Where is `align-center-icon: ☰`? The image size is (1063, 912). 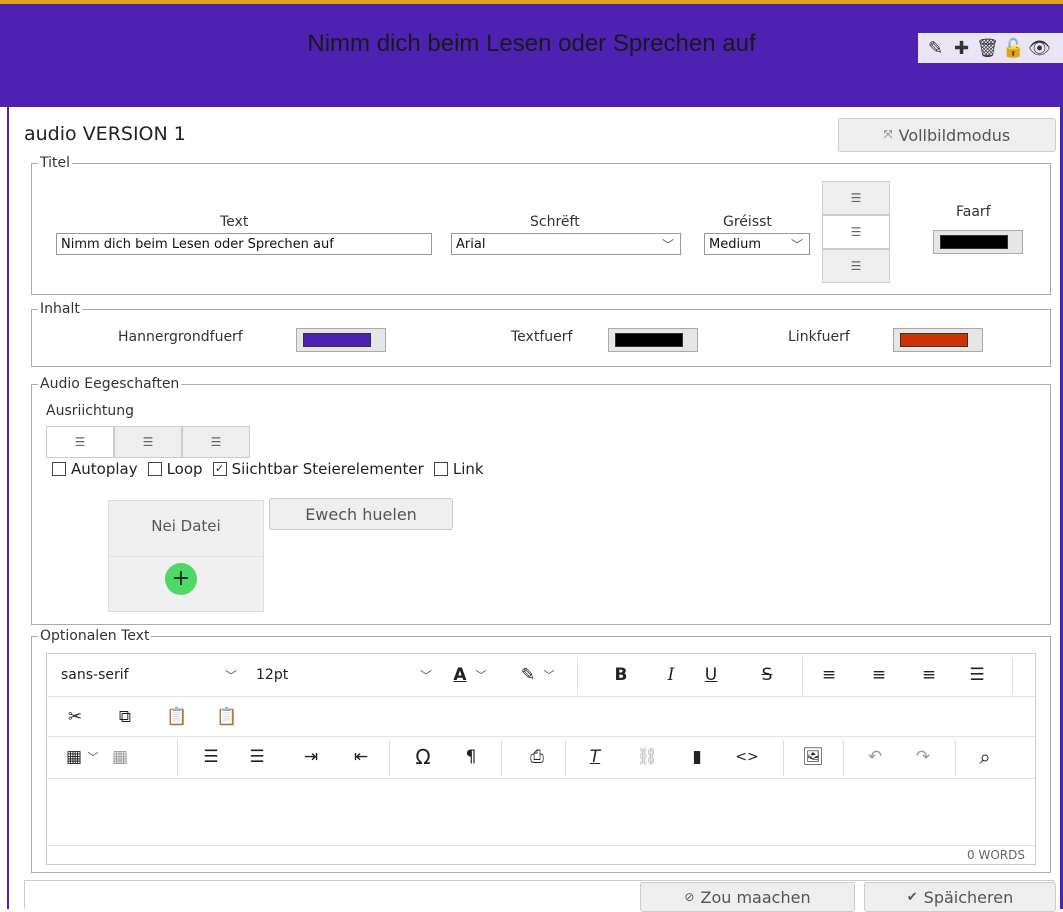
align-center-icon: ☰ is located at coordinates (148, 442).